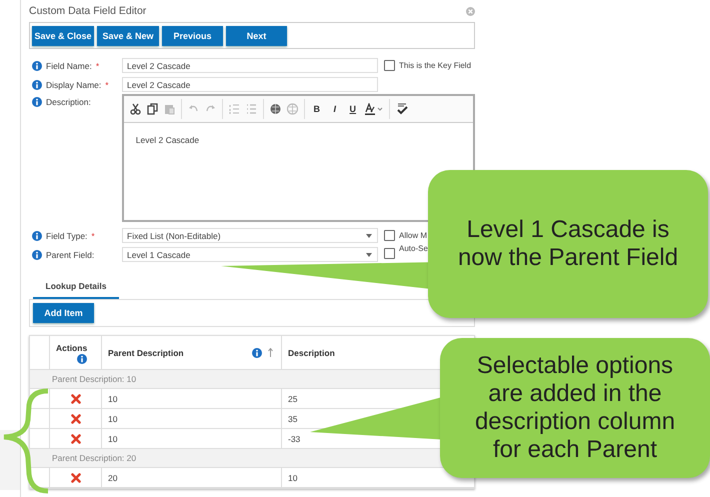 Image resolution: width=710 pixels, height=497 pixels. Describe the element at coordinates (293, 419) in the screenshot. I see `table-cell: 35` at that location.